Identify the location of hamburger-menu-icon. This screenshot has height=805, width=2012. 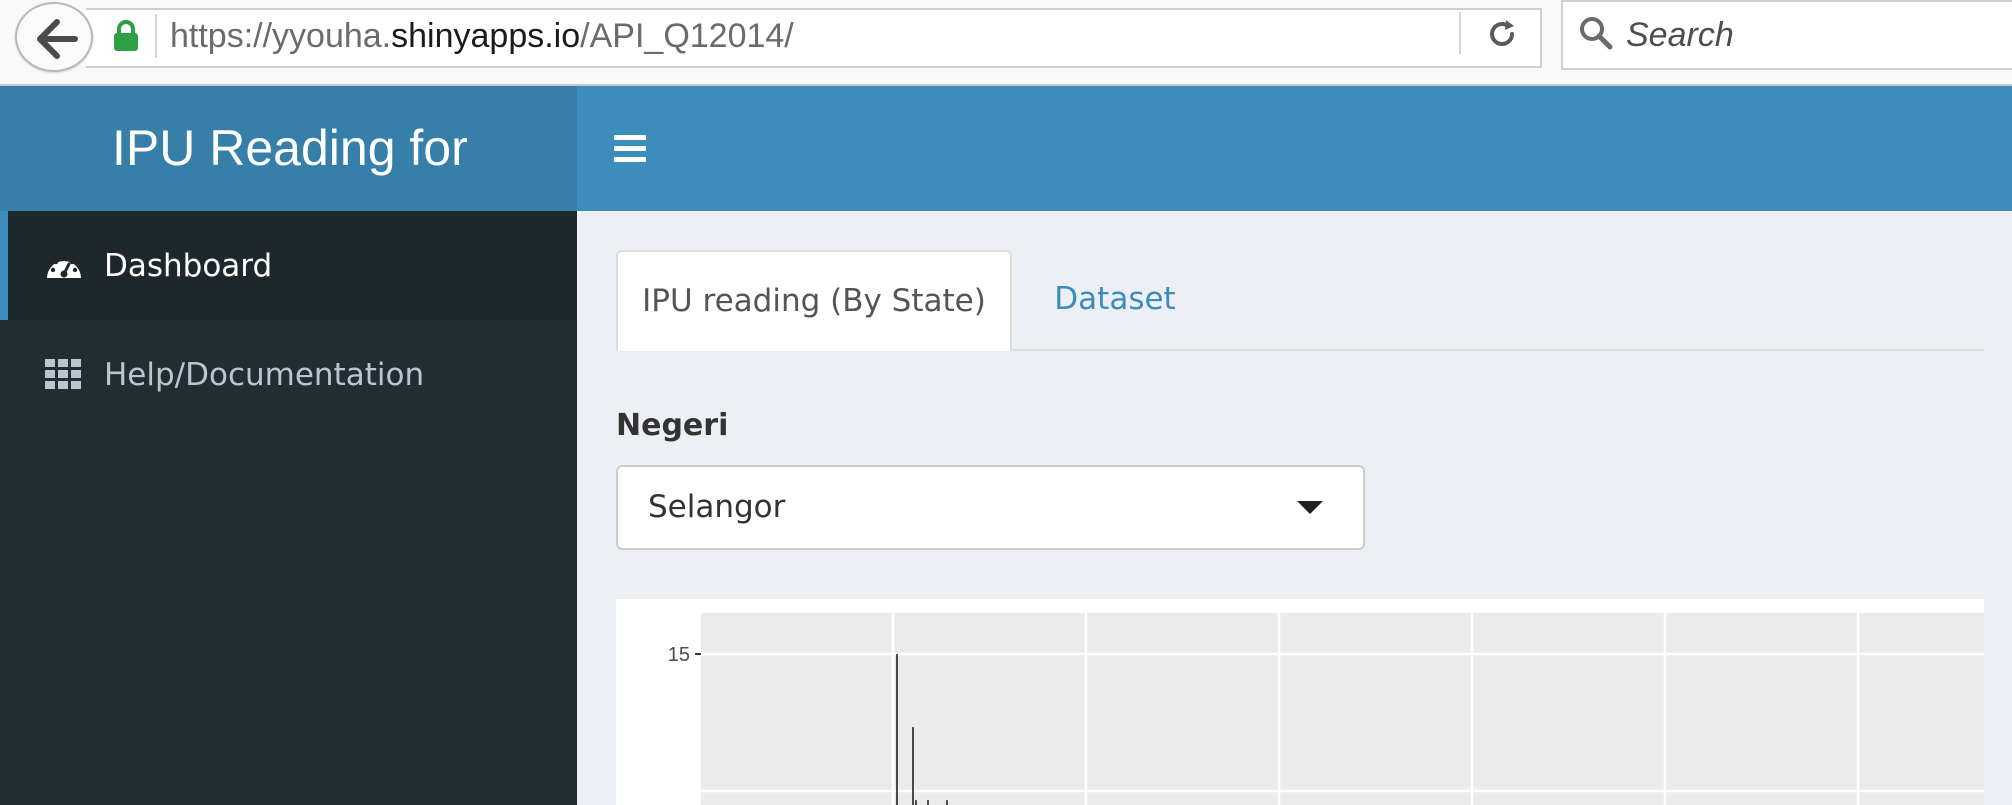
(630, 149).